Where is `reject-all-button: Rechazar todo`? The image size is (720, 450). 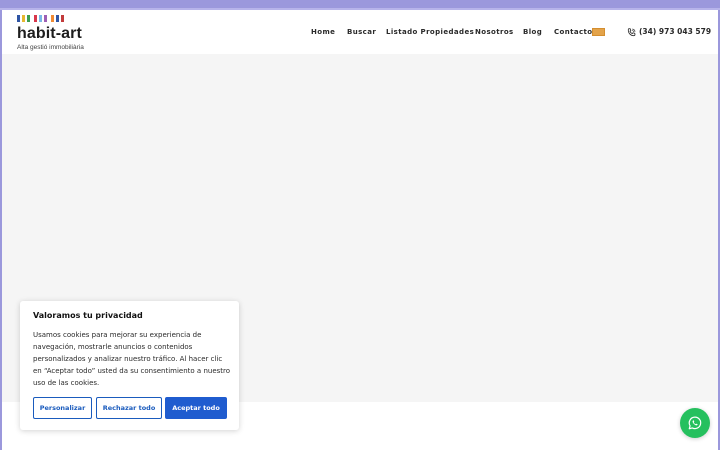 reject-all-button: Rechazar todo is located at coordinates (129, 408).